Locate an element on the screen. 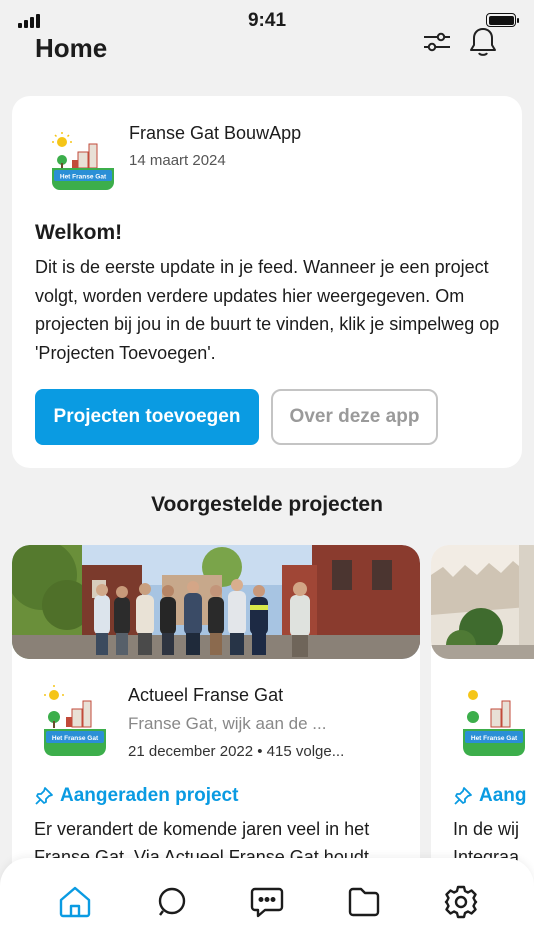 This screenshot has width=534, height=950. about-app-button: Over deze app is located at coordinates (354, 417).